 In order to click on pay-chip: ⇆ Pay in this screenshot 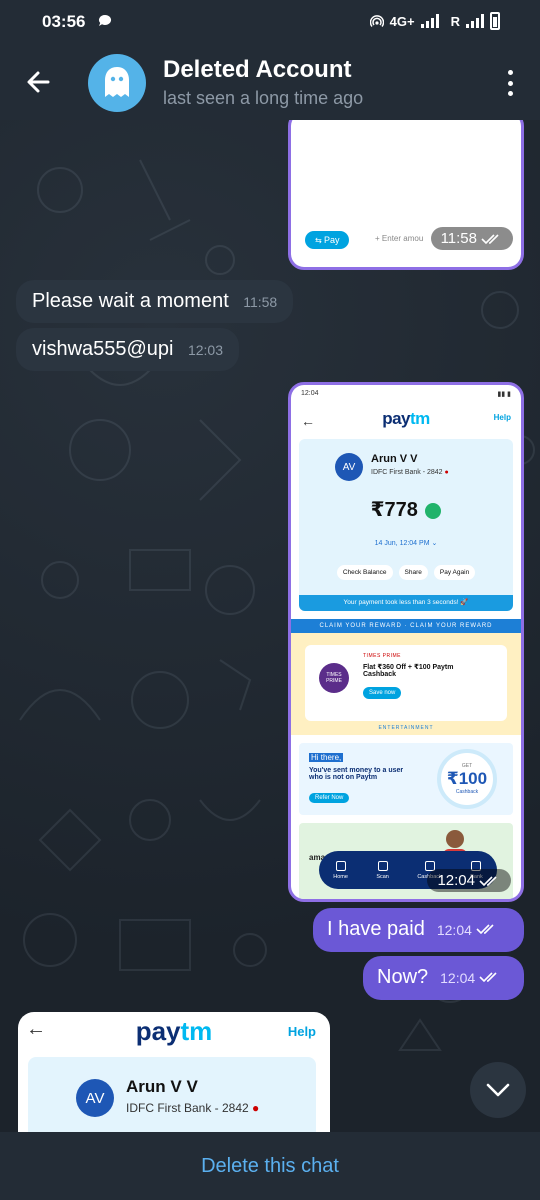, I will do `click(327, 240)`.